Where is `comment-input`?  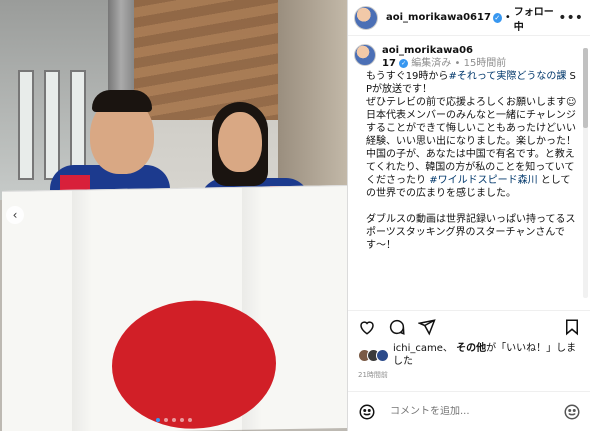
comment-input is located at coordinates (470, 411).